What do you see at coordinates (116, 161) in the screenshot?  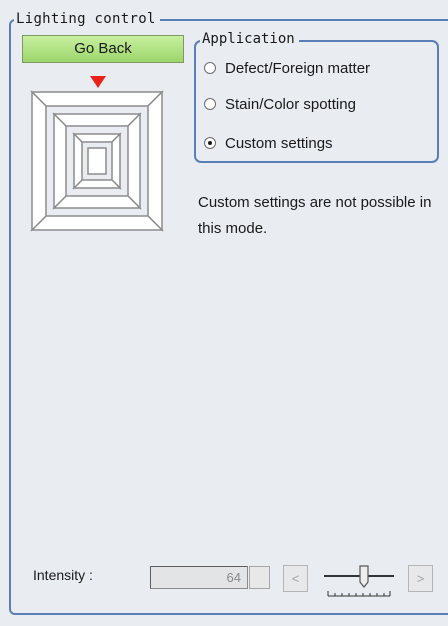 I see `lamp-inner-right-segment` at bounding box center [116, 161].